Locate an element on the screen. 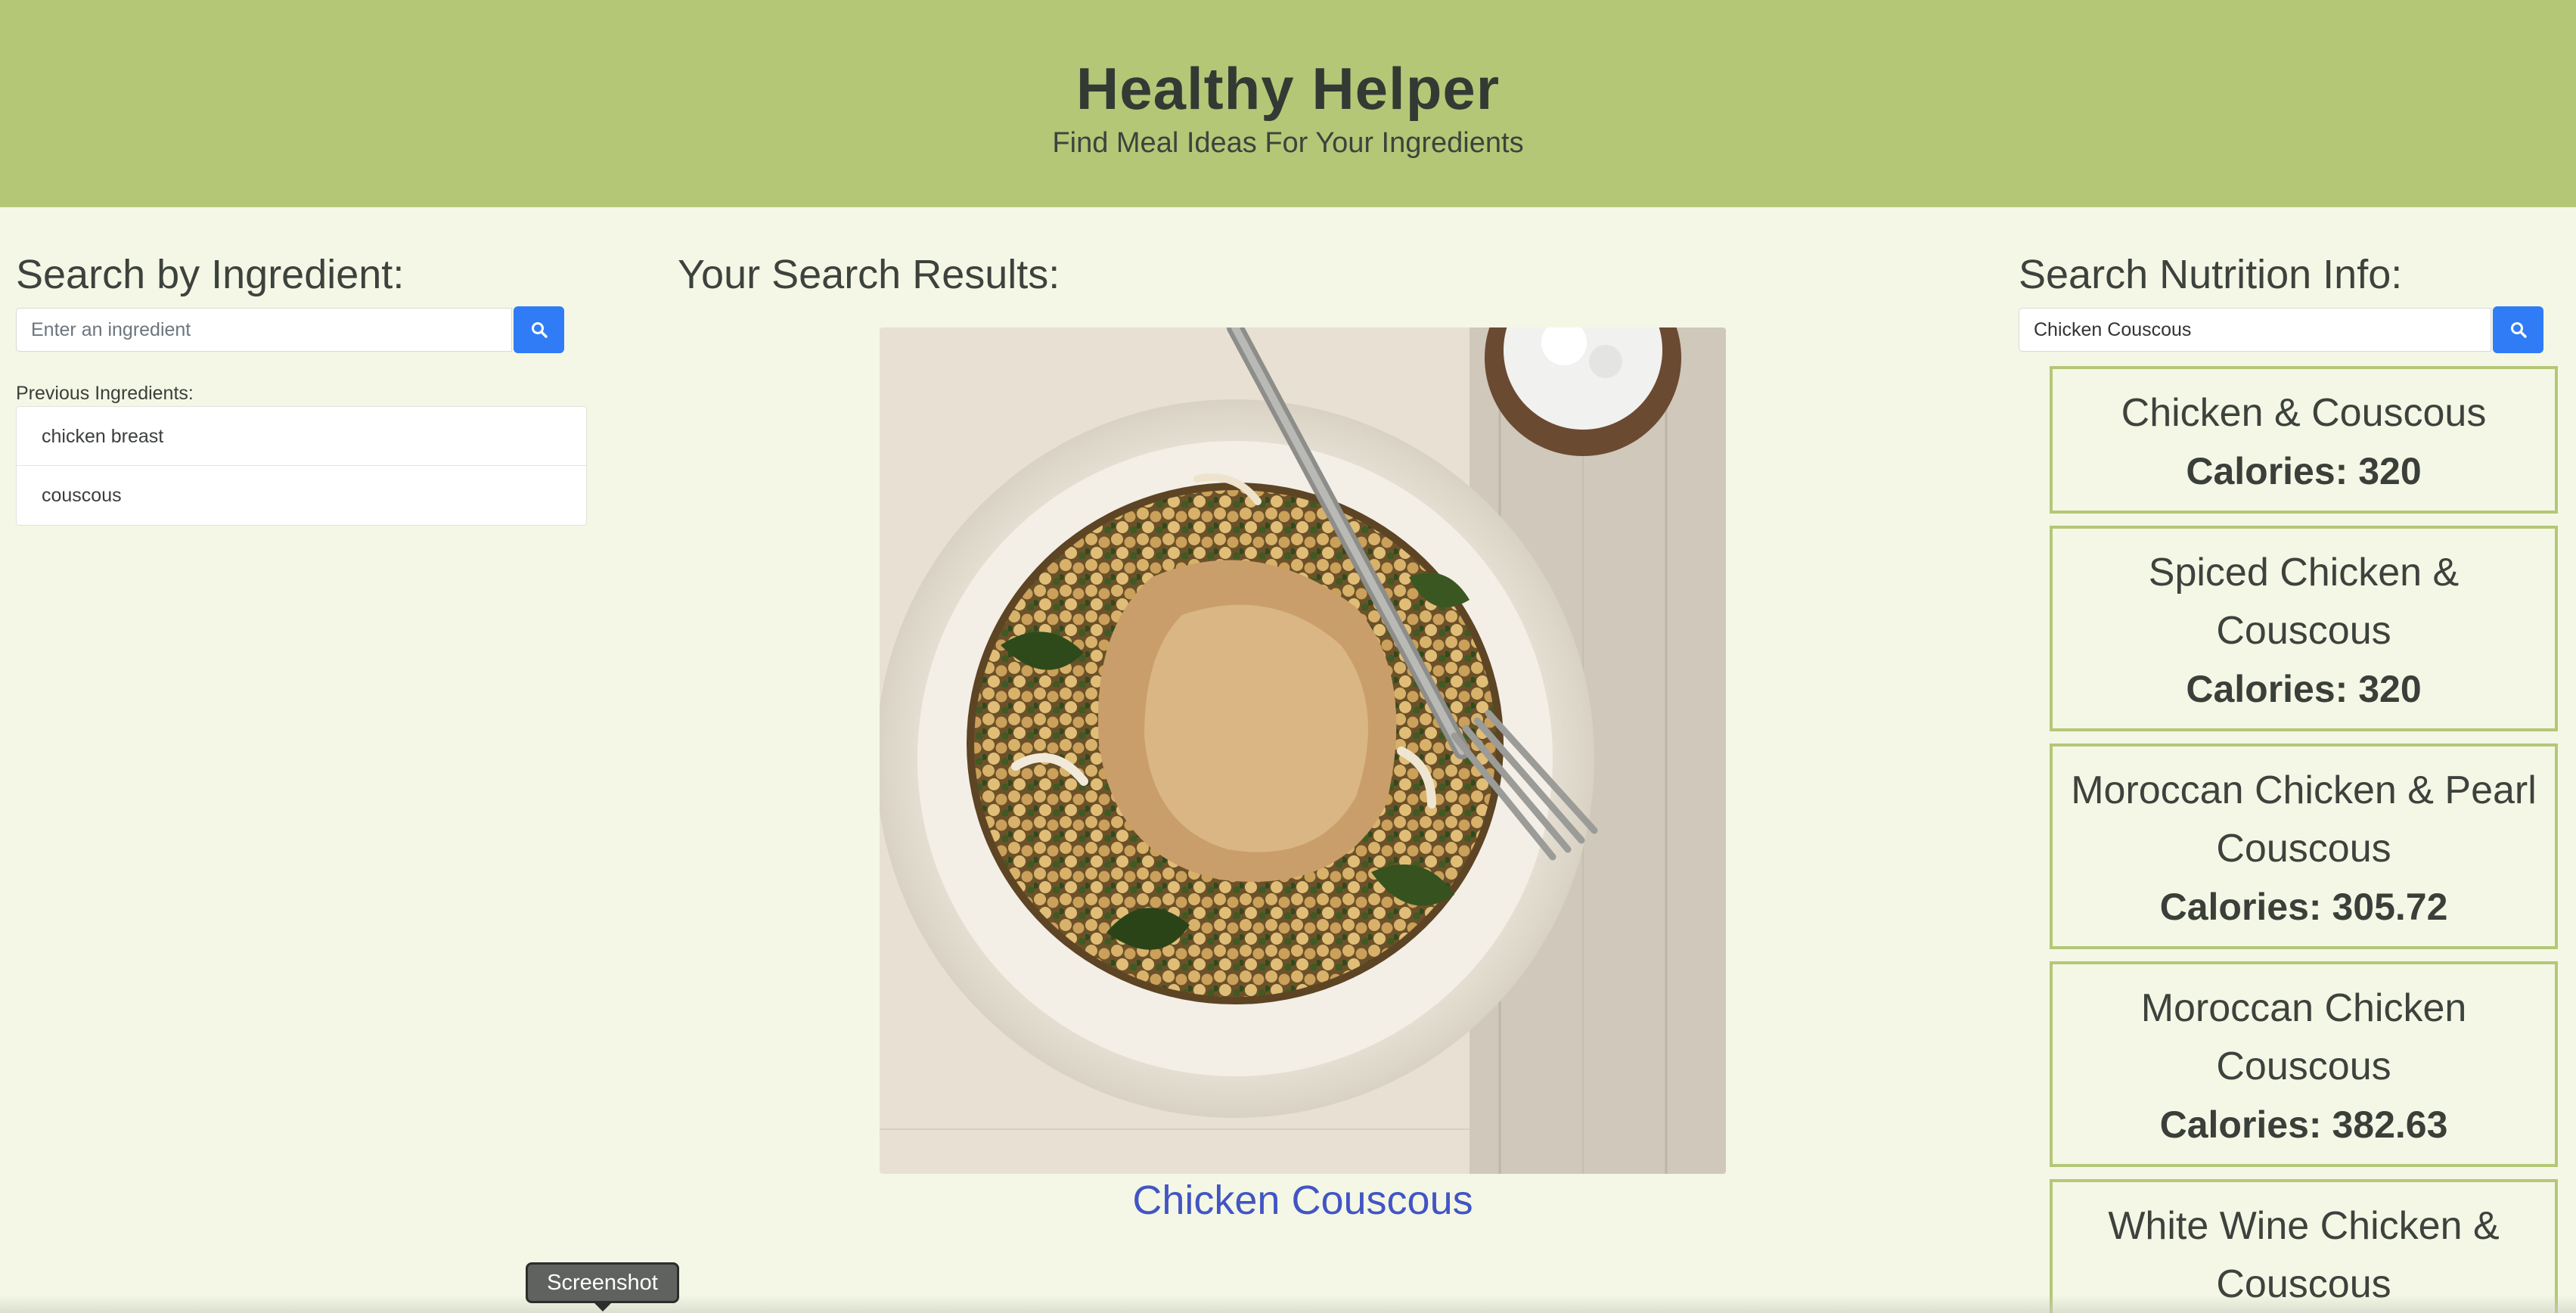  nutrition-card: Spiced Chicken & Couscous Calories: 320 is located at coordinates (2304, 629).